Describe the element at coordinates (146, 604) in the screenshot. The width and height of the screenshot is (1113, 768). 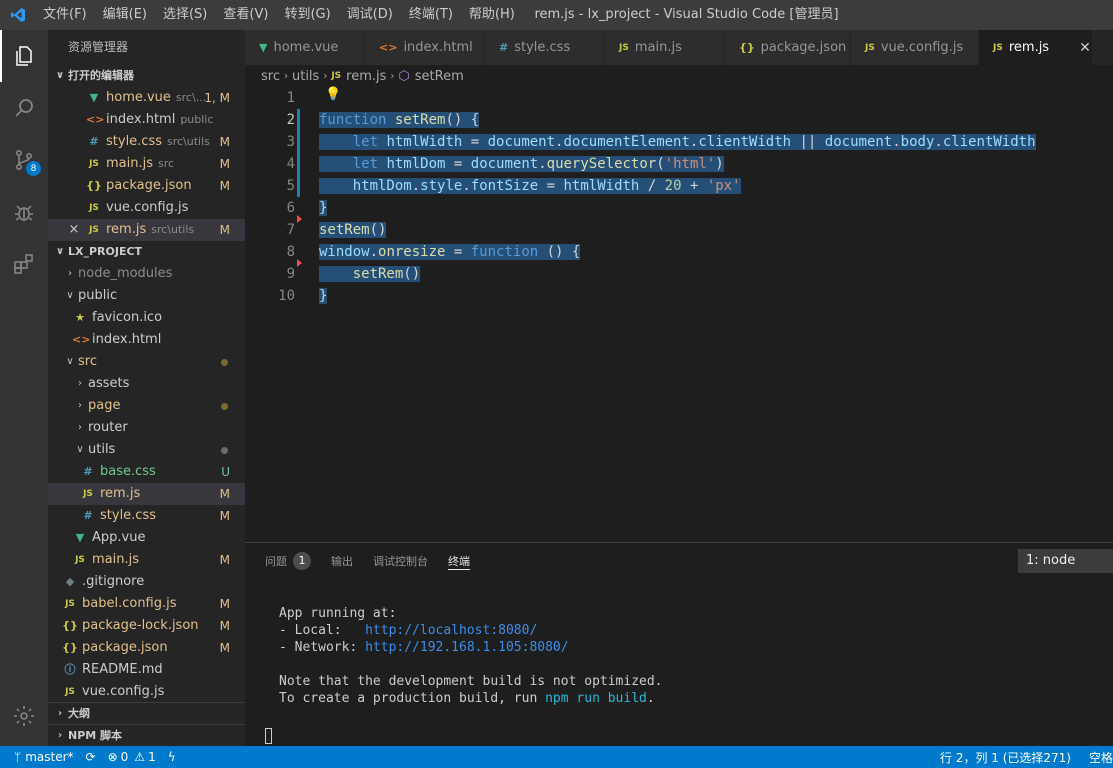
I see `tree-babel-config: JS babel.config.js M` at that location.